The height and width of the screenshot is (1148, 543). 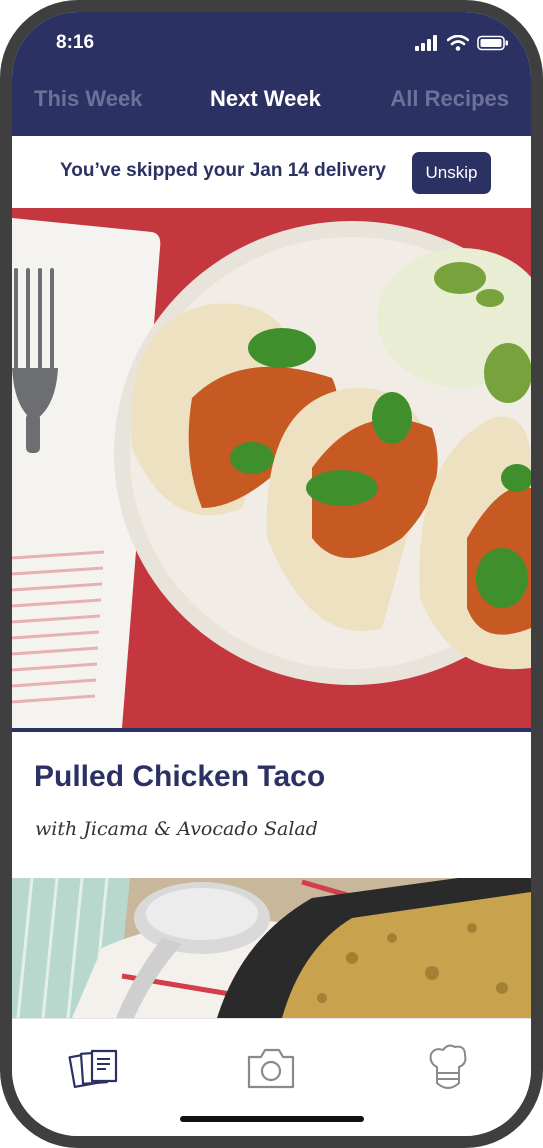 I want to click on next-recipe-photo, so click(x=271, y=948).